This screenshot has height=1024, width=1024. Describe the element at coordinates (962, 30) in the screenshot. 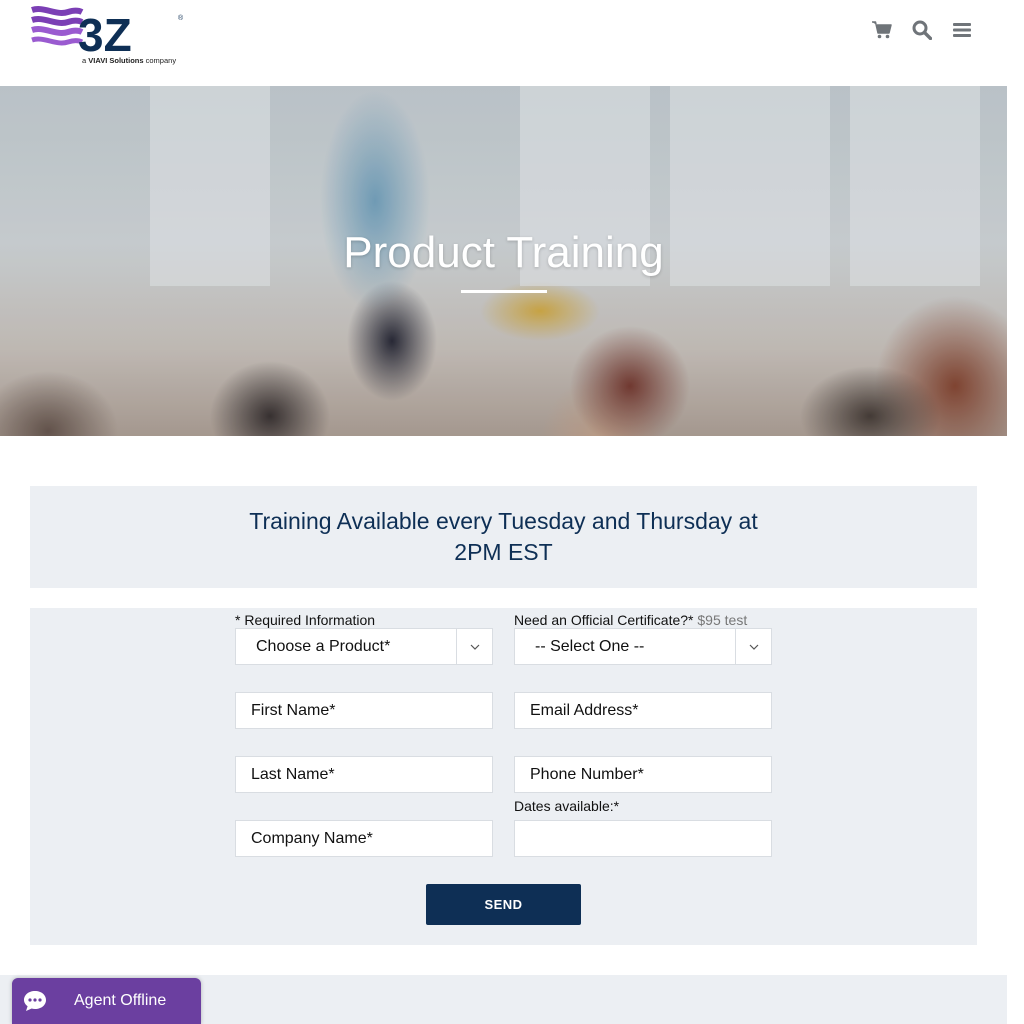

I see `menu-icon` at that location.